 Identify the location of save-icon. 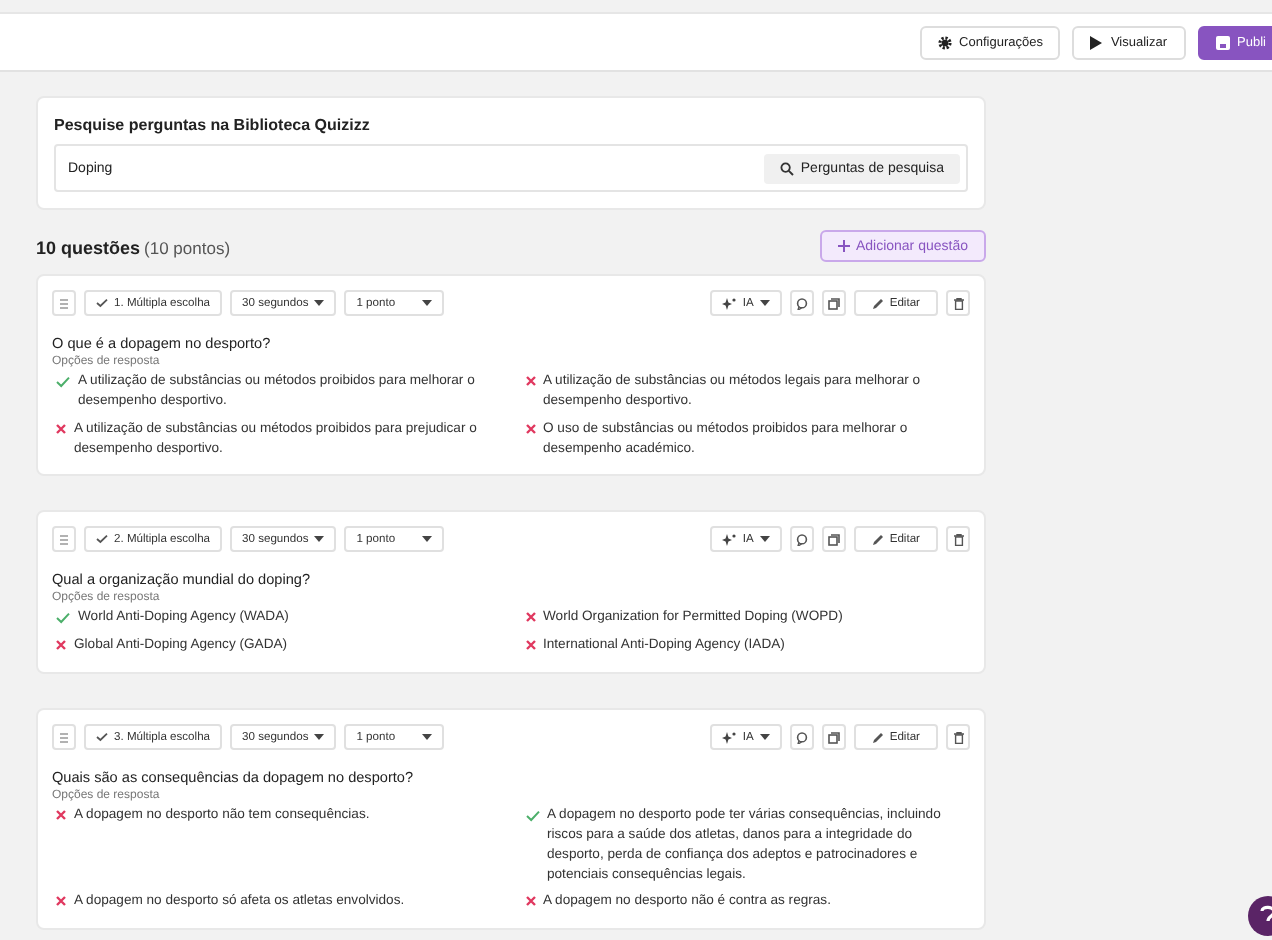
(1222, 42).